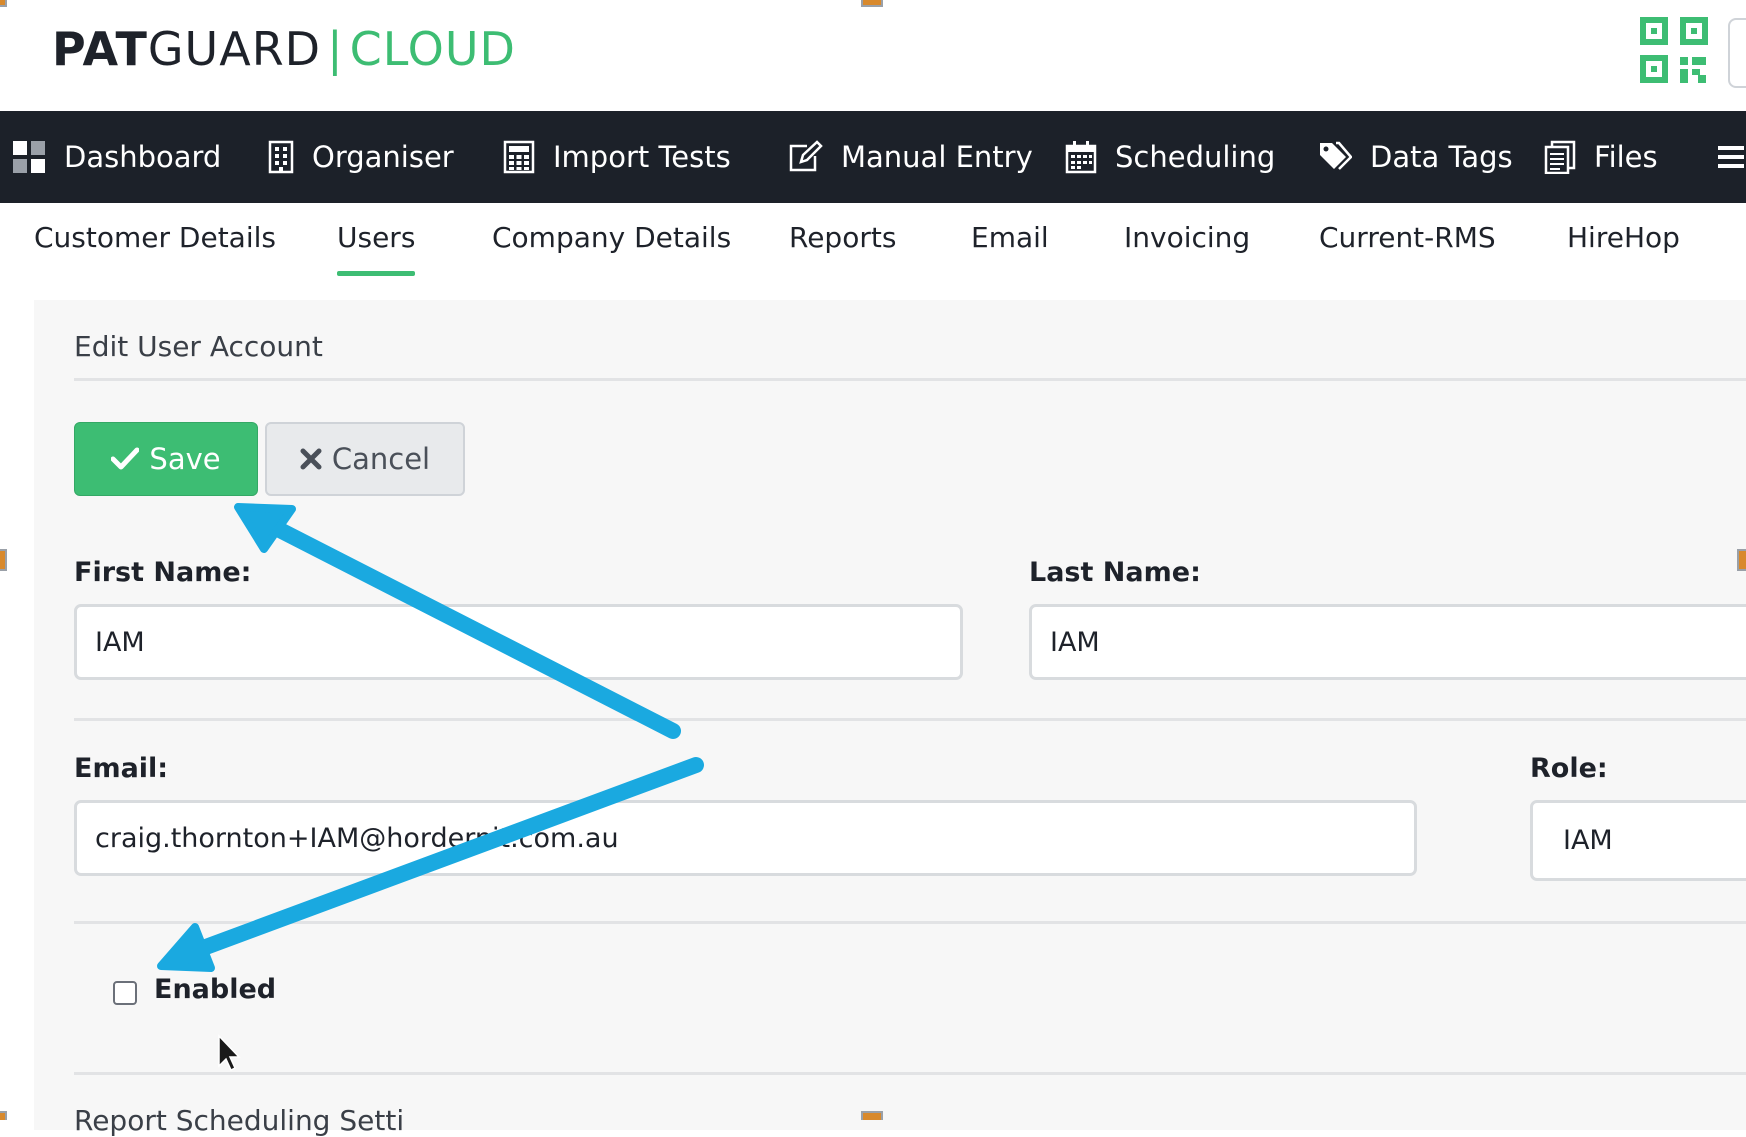  I want to click on tags-icon, so click(1336, 155).